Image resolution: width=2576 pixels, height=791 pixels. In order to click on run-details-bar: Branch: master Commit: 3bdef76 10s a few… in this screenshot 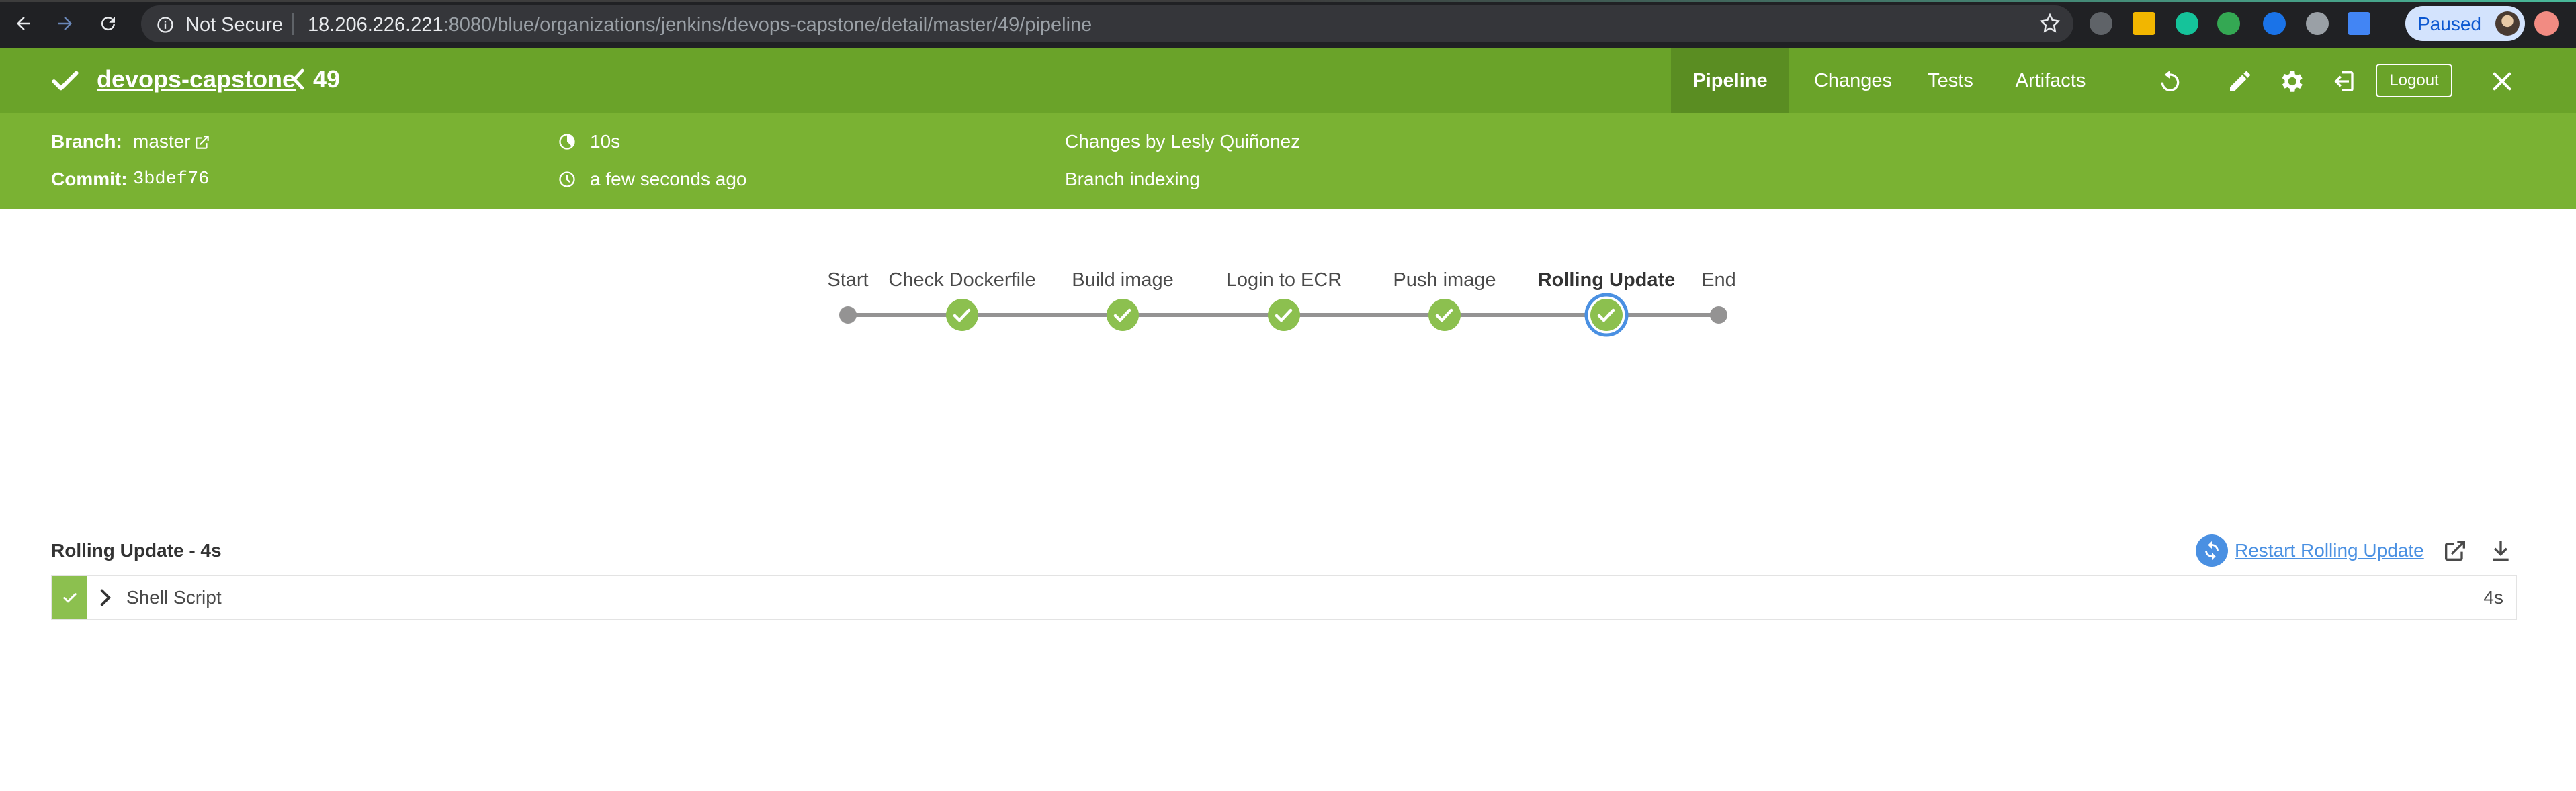, I will do `click(1288, 161)`.